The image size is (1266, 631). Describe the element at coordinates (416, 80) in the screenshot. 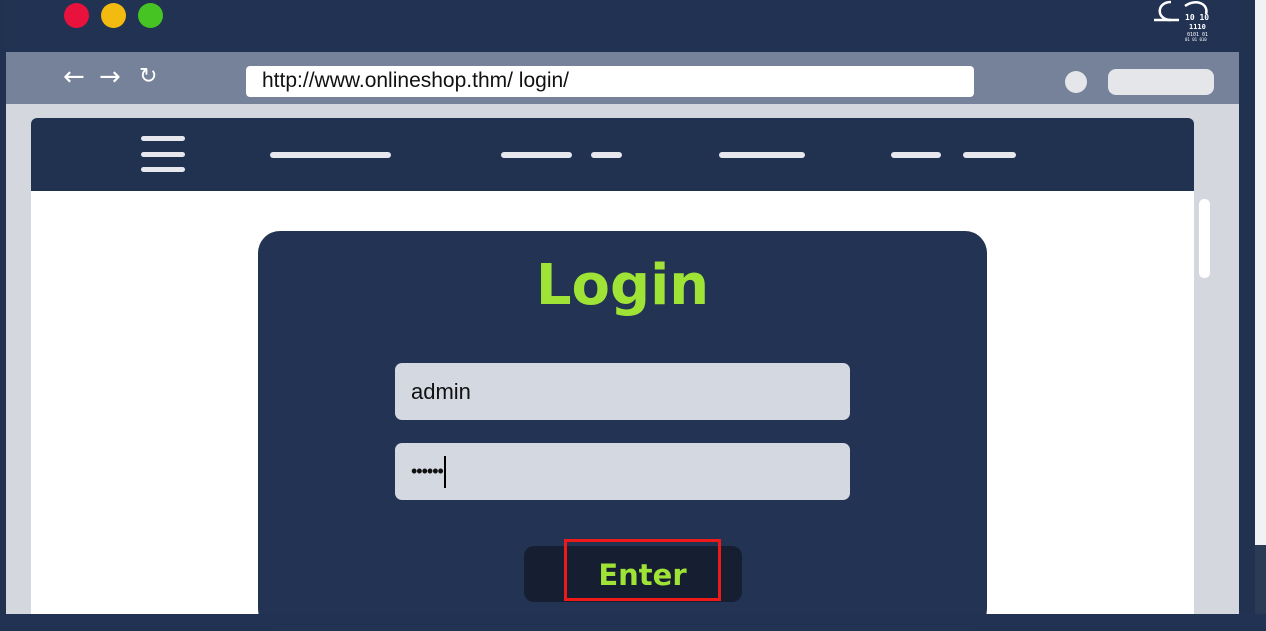

I see `url-text: http://www.onlineshop.thm/ login/` at that location.